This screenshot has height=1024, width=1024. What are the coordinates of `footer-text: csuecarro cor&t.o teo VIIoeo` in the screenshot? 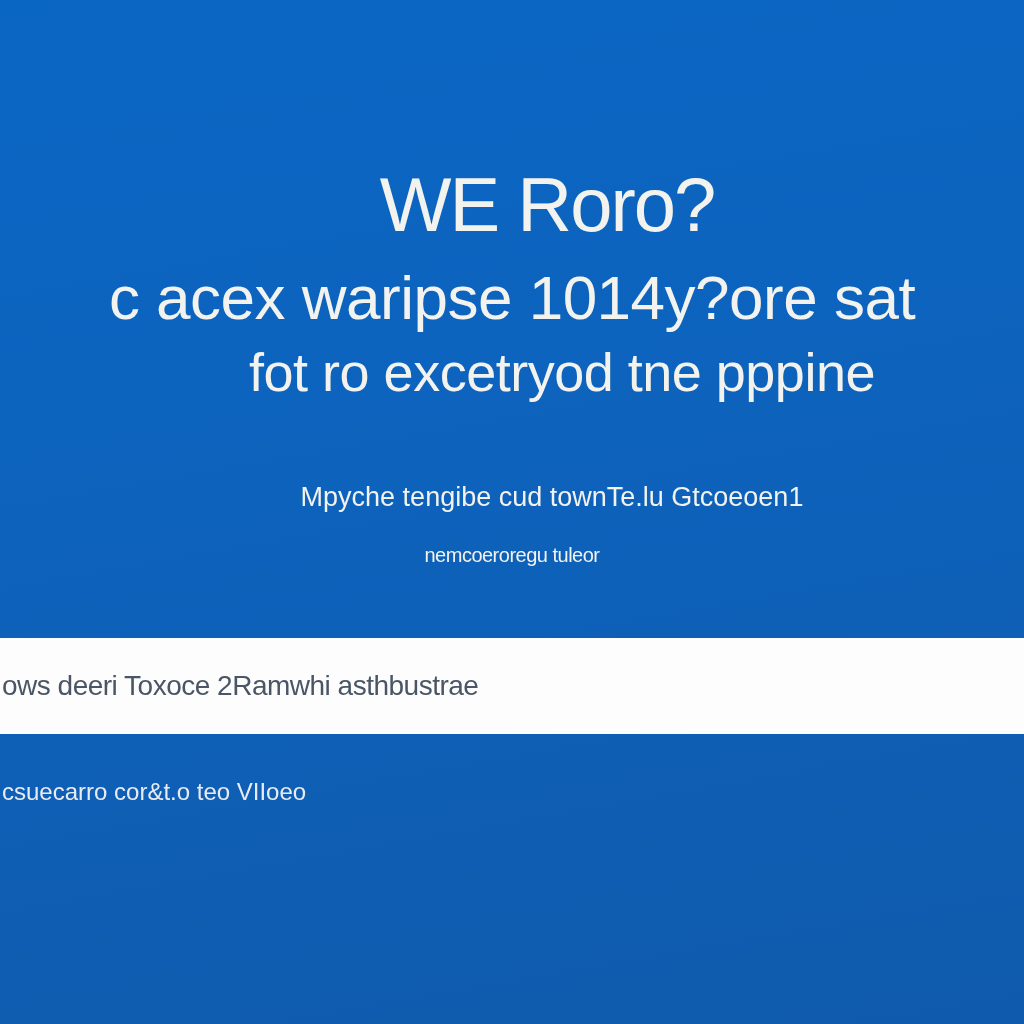 It's located at (154, 792).